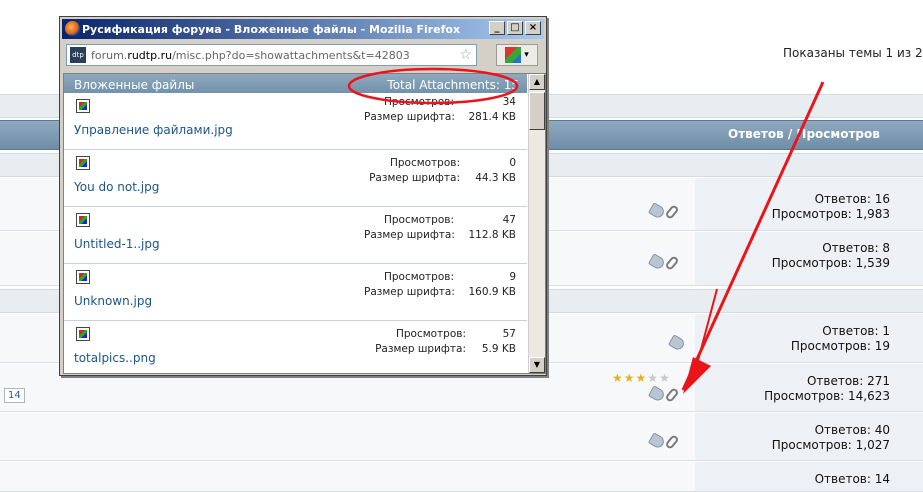 The image size is (923, 492). I want to click on thread-rating: ★★★★★, so click(641, 378).